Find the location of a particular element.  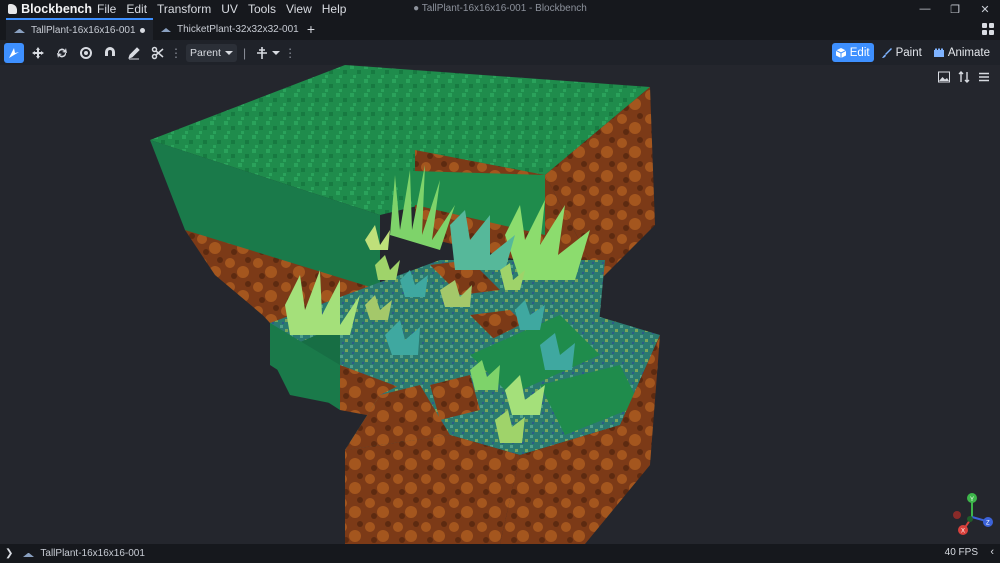

viewport-menu-button is located at coordinates (984, 77).